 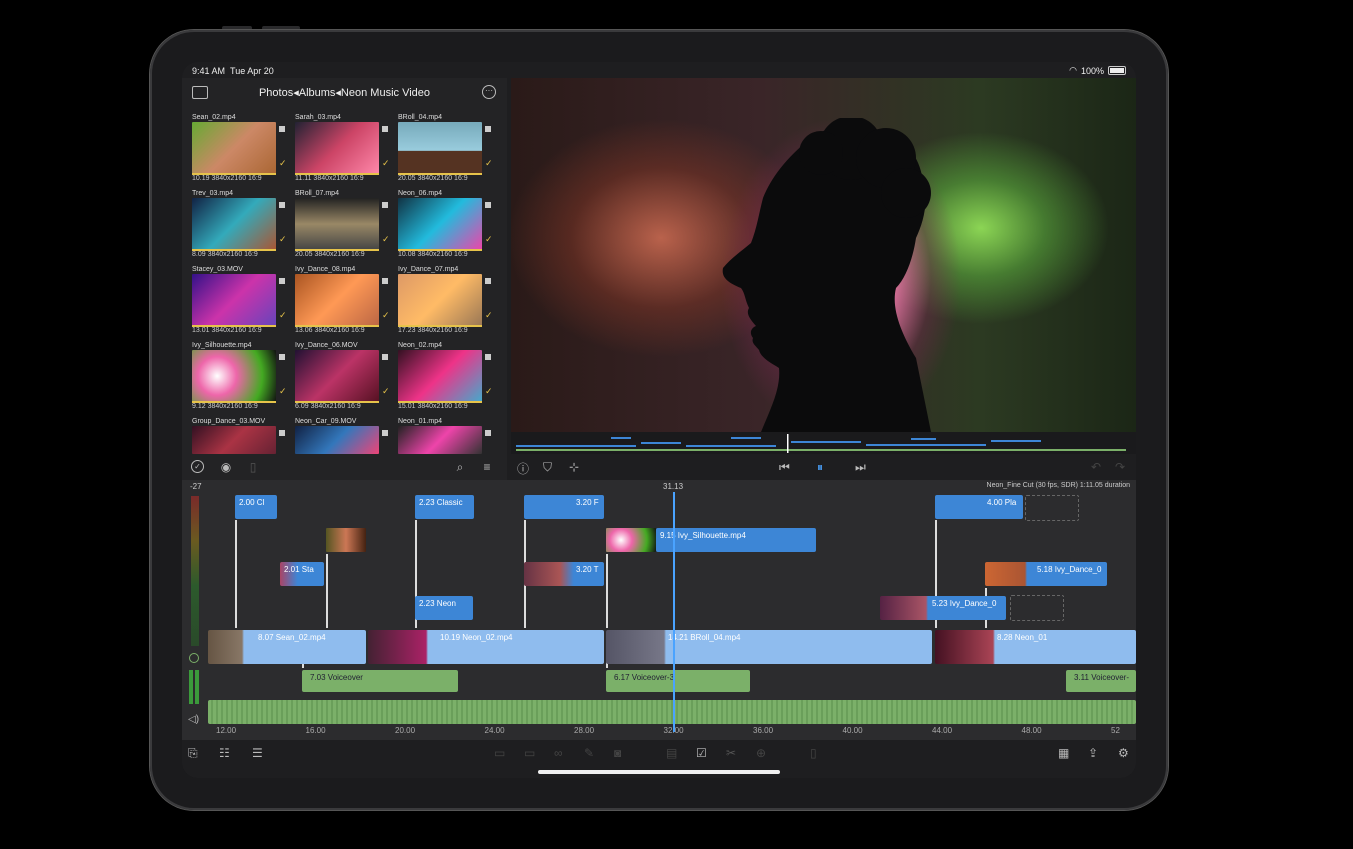 I want to click on undo-icon: ↶, so click(x=1096, y=467).